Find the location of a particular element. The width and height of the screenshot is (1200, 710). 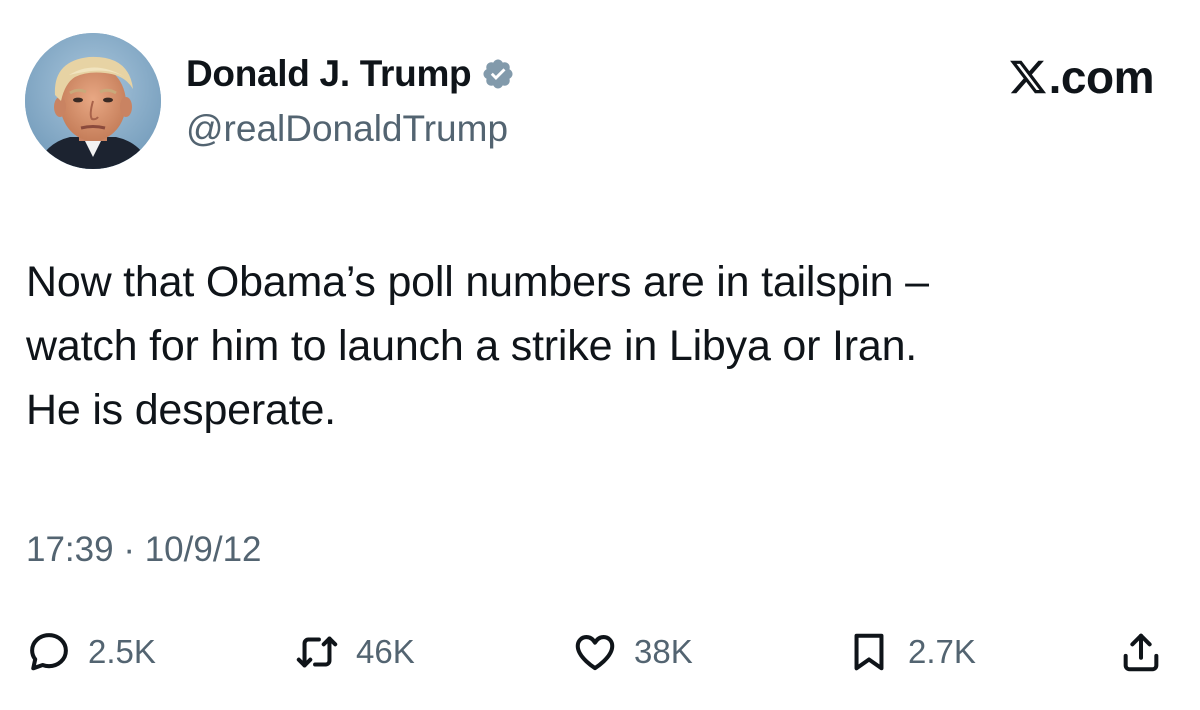

tweet-timestamp: 17:39 · 10/9/12 is located at coordinates (144, 550).